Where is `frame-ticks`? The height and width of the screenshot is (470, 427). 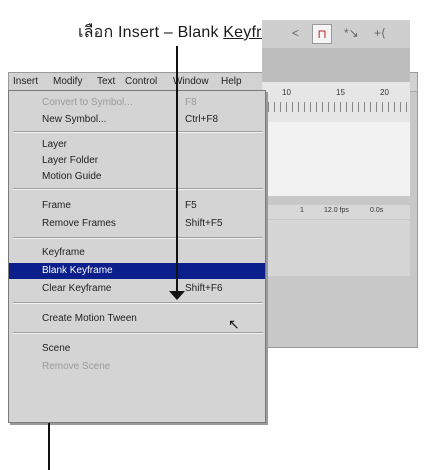
frame-ticks is located at coordinates (336, 107).